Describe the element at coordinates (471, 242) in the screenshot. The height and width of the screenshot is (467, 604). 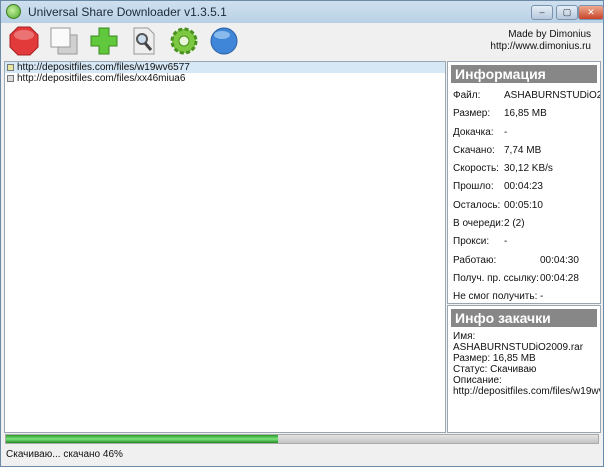
I see `info-label: Прокси:` at that location.